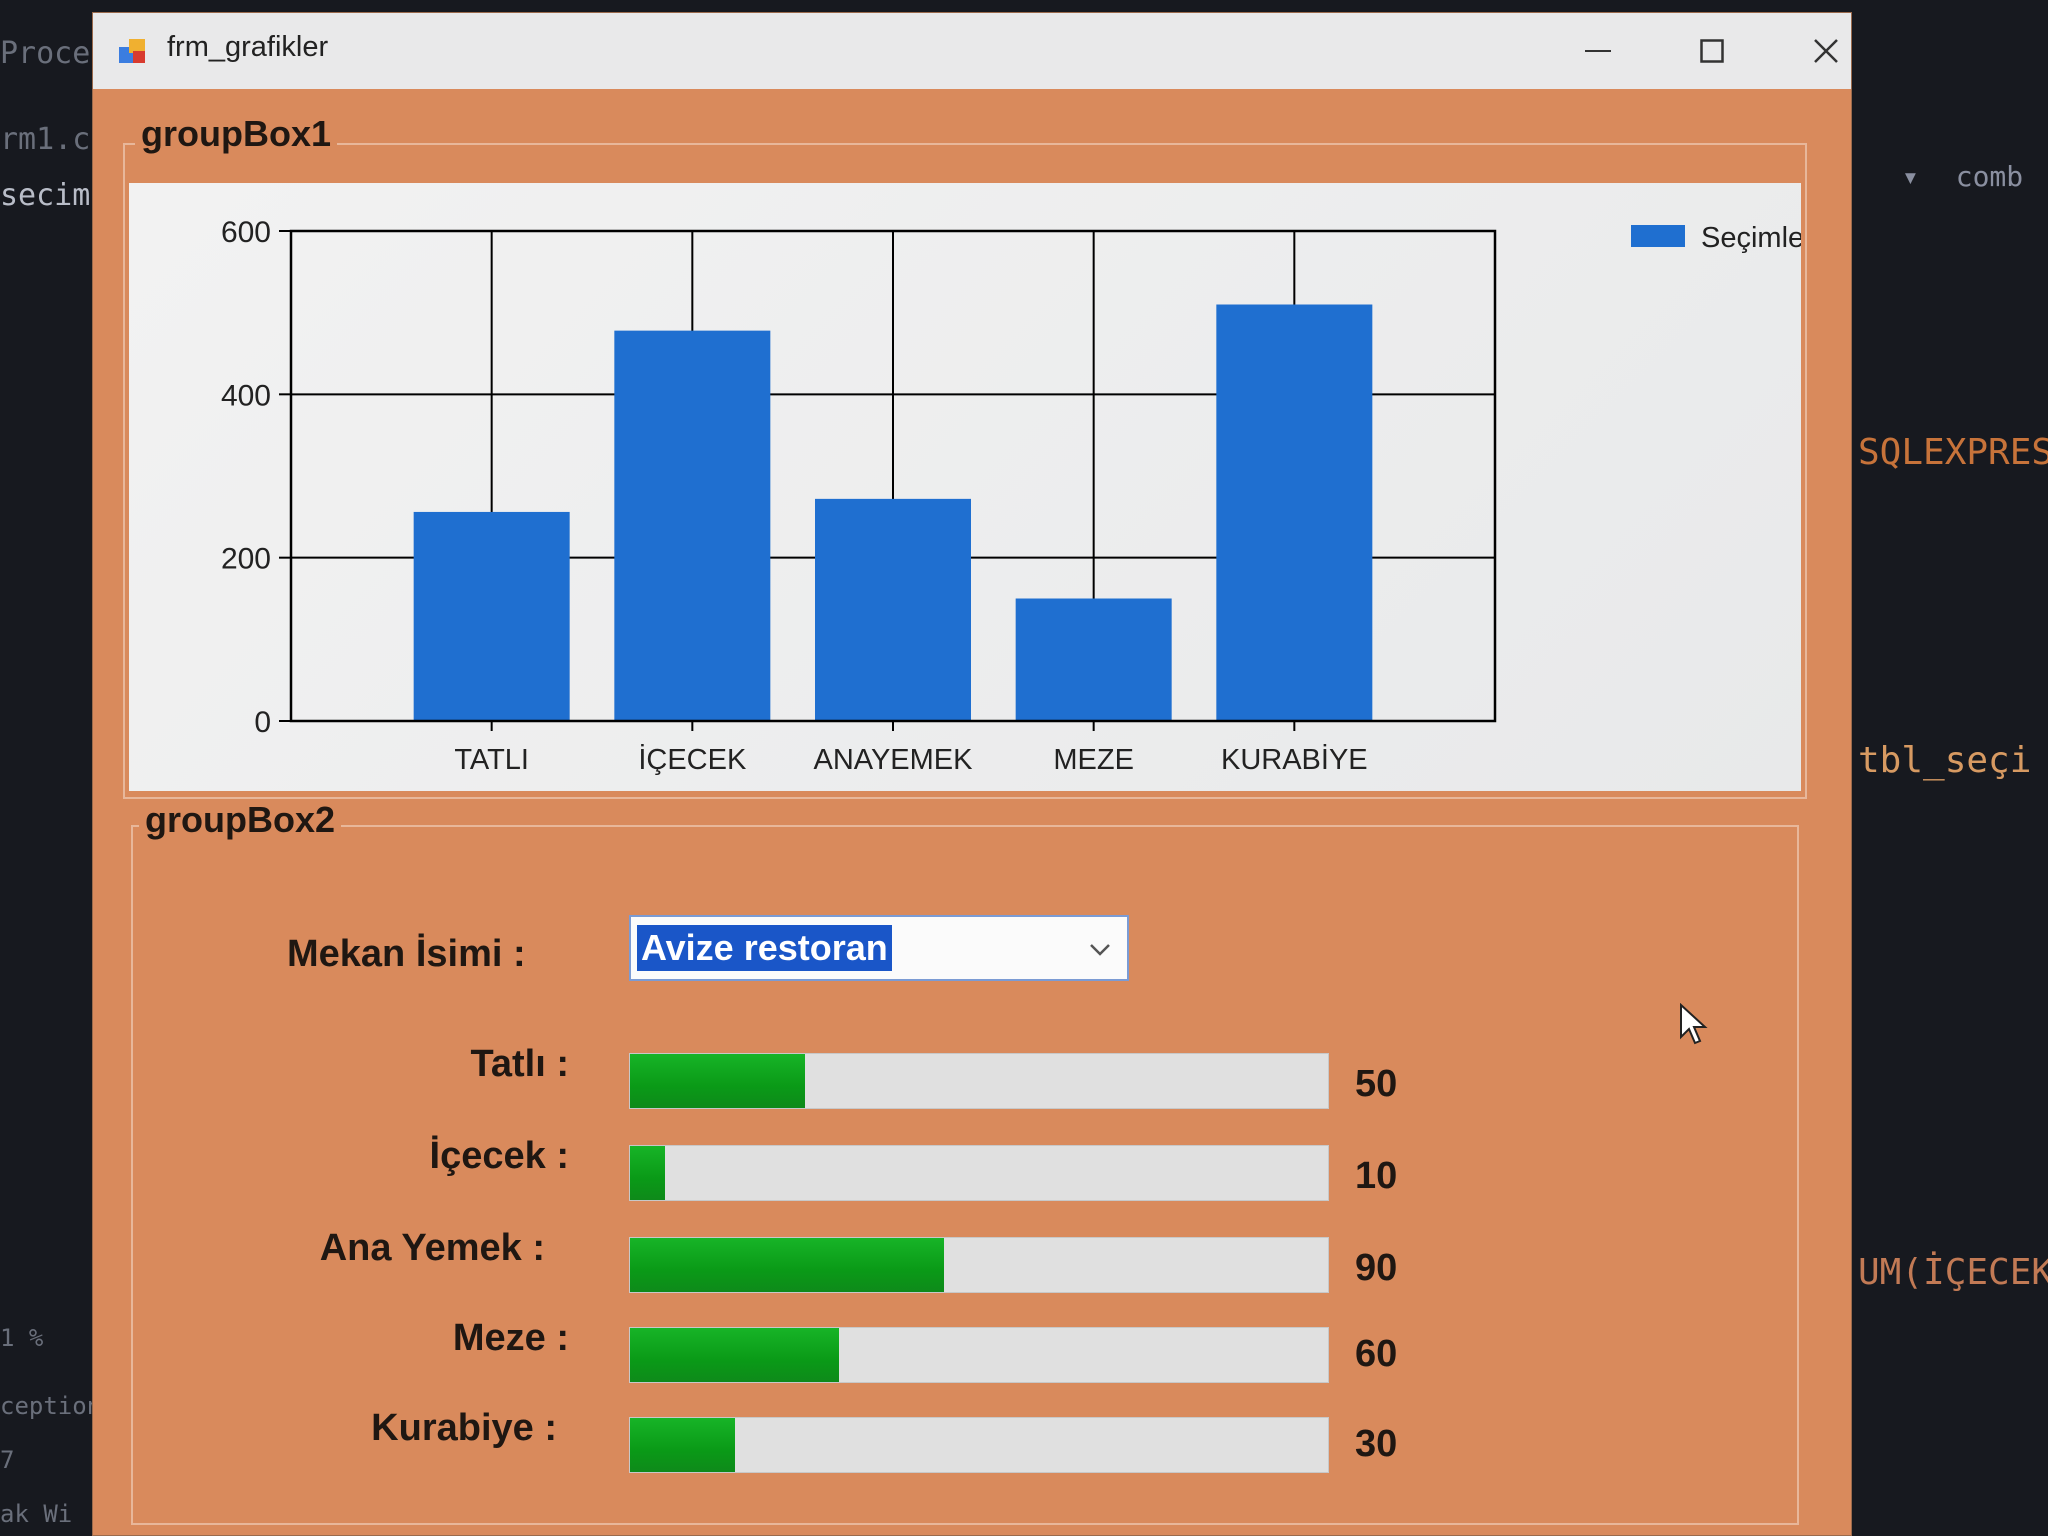  Describe the element at coordinates (1989, 176) in the screenshot. I see `ide-right-strip-text: comb` at that location.